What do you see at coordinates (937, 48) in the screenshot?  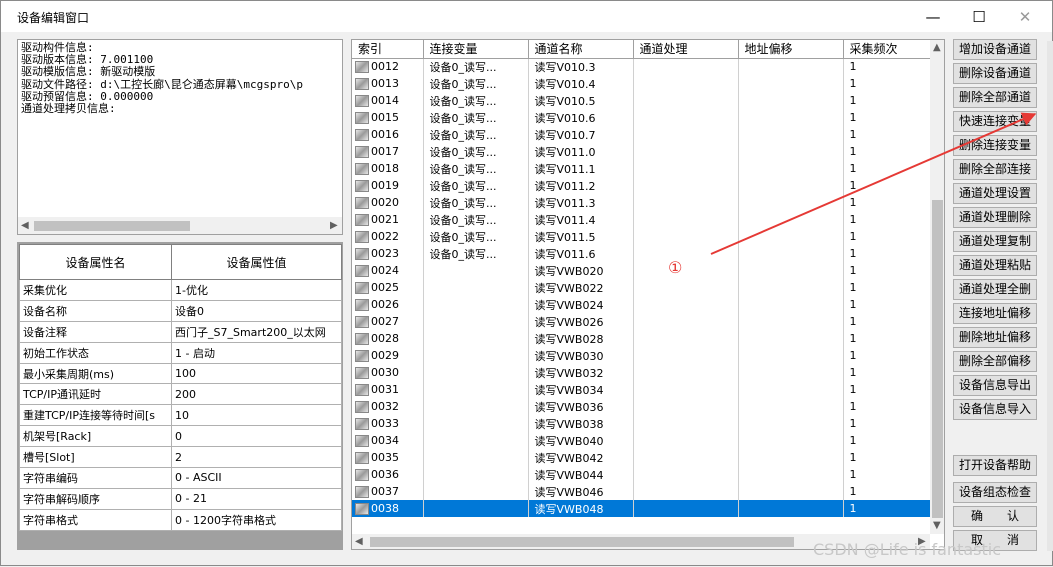 I see `scroll-up-icon: ▲` at bounding box center [937, 48].